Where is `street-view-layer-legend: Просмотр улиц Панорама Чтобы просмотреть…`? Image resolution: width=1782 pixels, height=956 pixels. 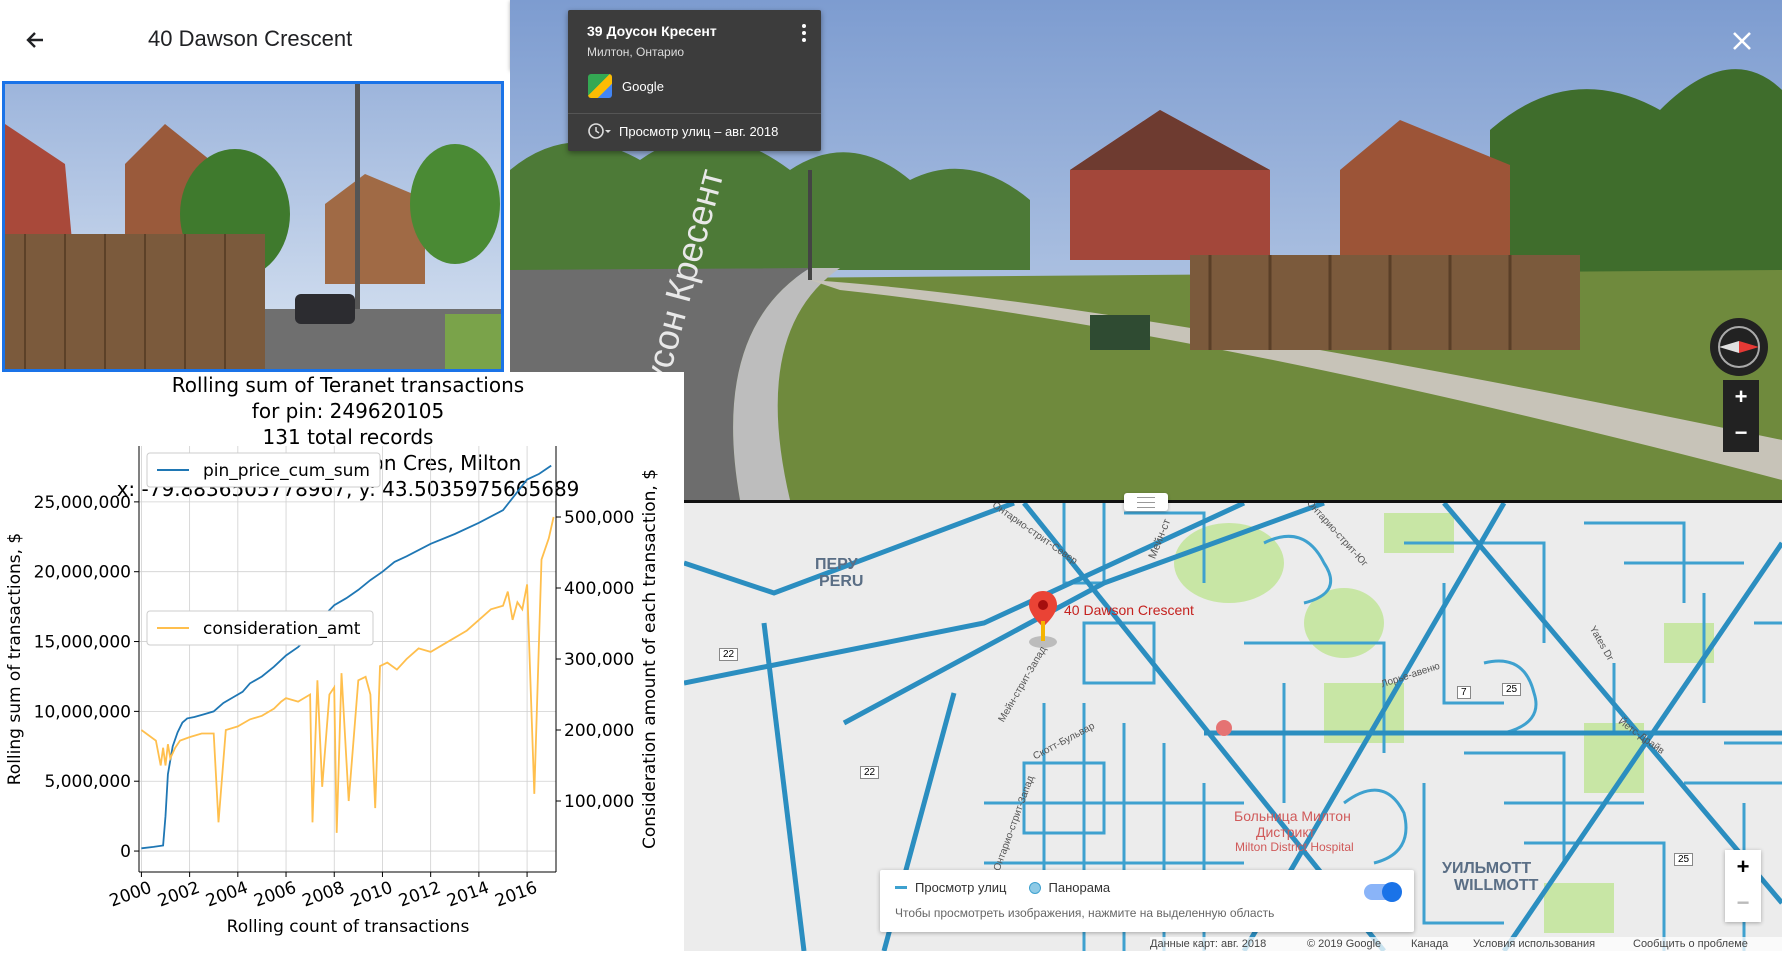 street-view-layer-legend: Просмотр улиц Панорама Чтобы просмотреть… is located at coordinates (1147, 901).